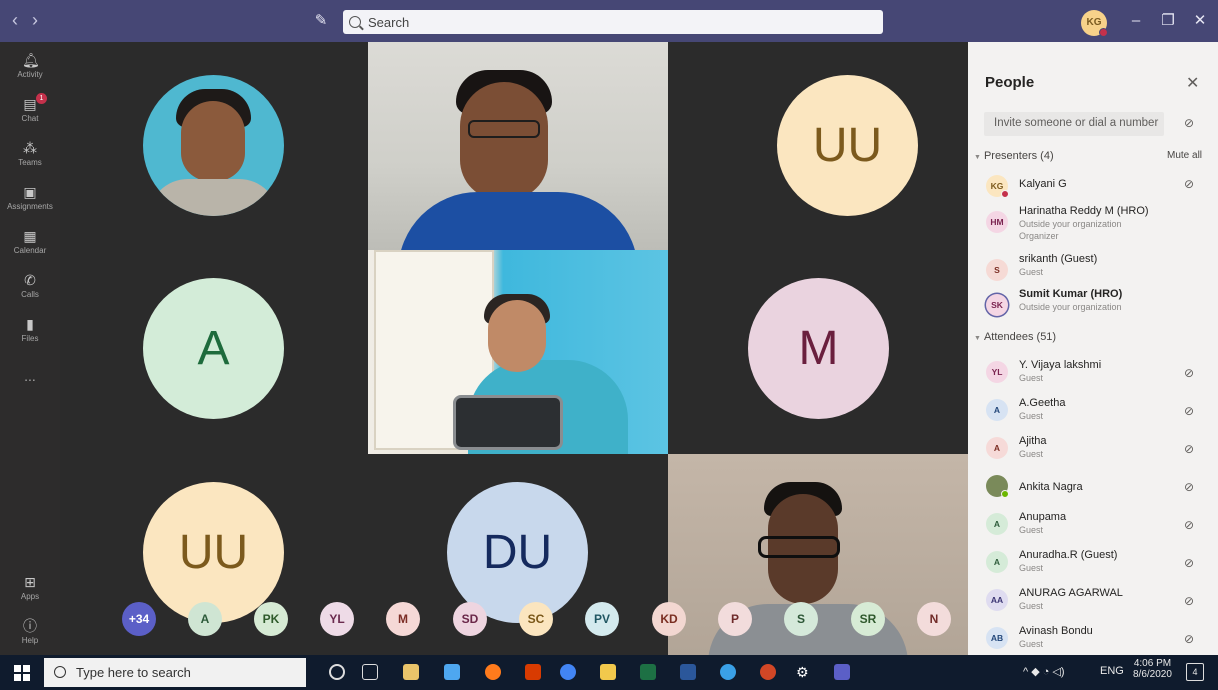 The width and height of the screenshot is (1218, 690). What do you see at coordinates (1093, 487) in the screenshot?
I see `attendee-row: Ankita Nagra ⊘` at bounding box center [1093, 487].